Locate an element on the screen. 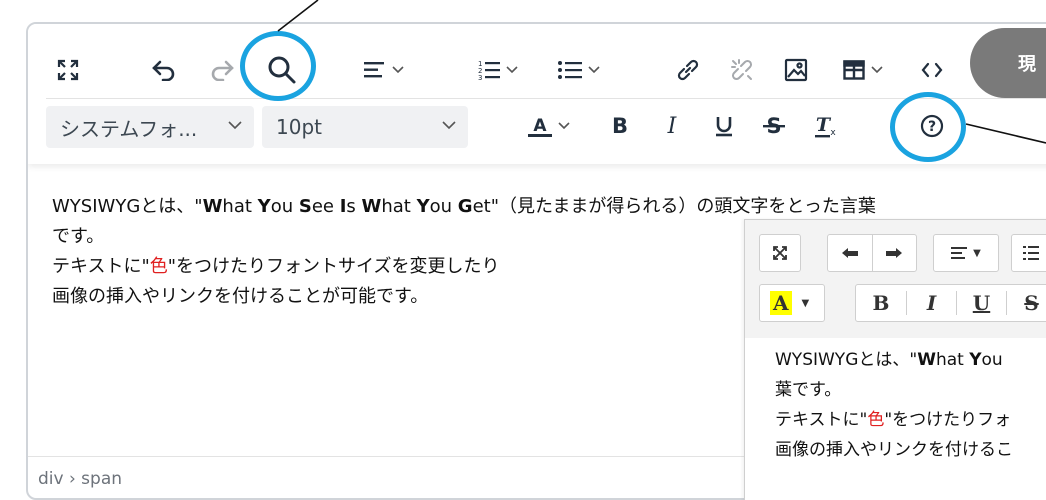 The image size is (1046, 500). table-icon is located at coordinates (863, 70).